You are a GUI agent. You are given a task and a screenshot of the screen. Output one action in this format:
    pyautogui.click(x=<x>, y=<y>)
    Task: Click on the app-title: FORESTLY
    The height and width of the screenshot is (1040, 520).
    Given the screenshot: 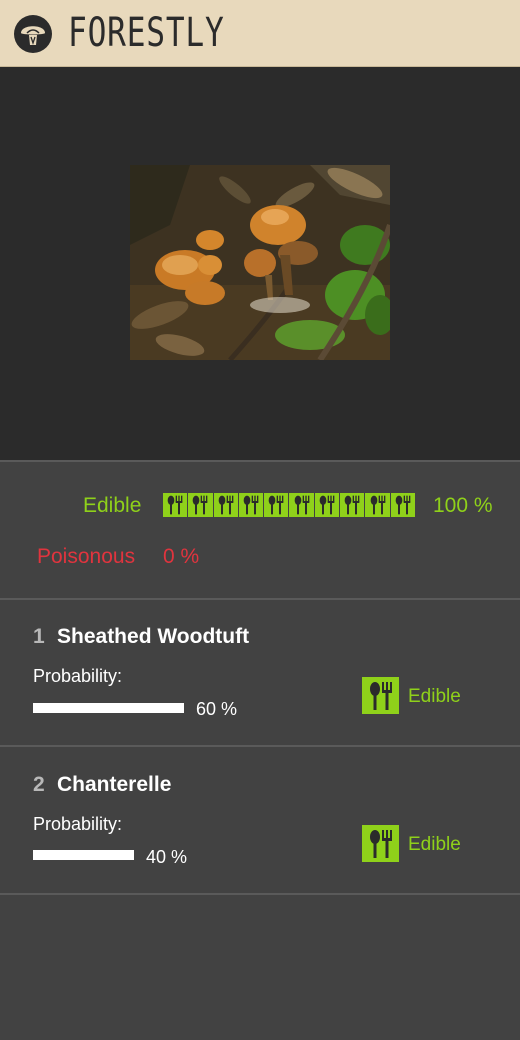 What is the action you would take?
    pyautogui.click(x=146, y=33)
    